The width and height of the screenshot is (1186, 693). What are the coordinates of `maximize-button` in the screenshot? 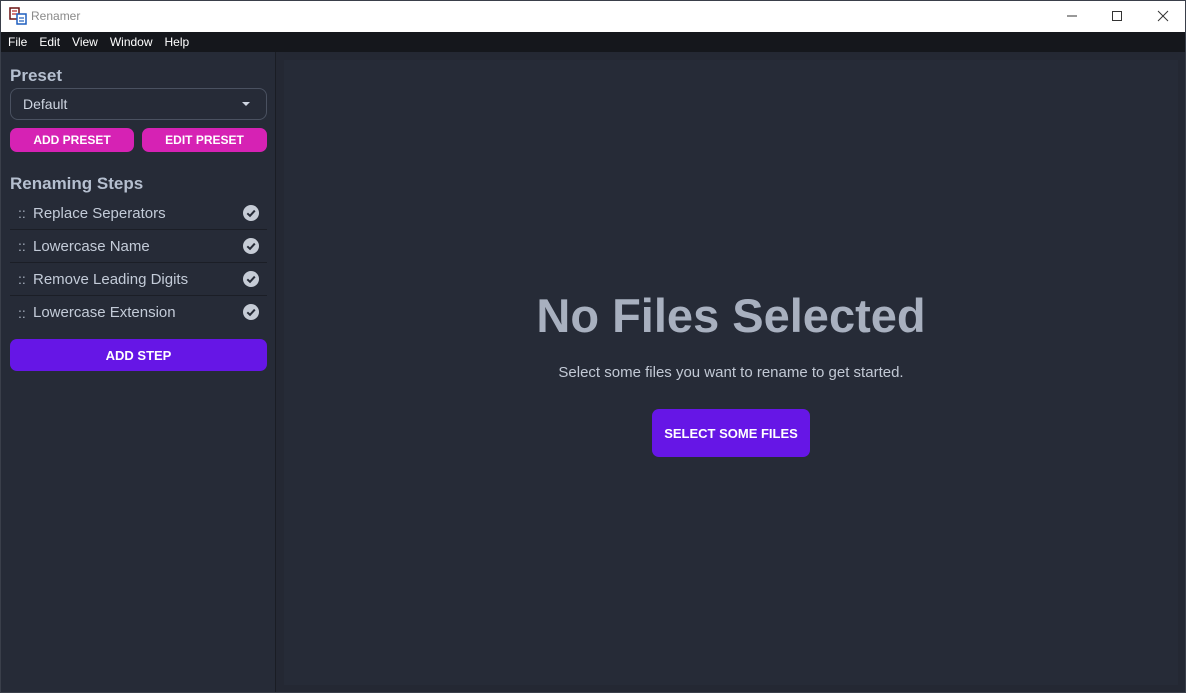 It's located at (1117, 16).